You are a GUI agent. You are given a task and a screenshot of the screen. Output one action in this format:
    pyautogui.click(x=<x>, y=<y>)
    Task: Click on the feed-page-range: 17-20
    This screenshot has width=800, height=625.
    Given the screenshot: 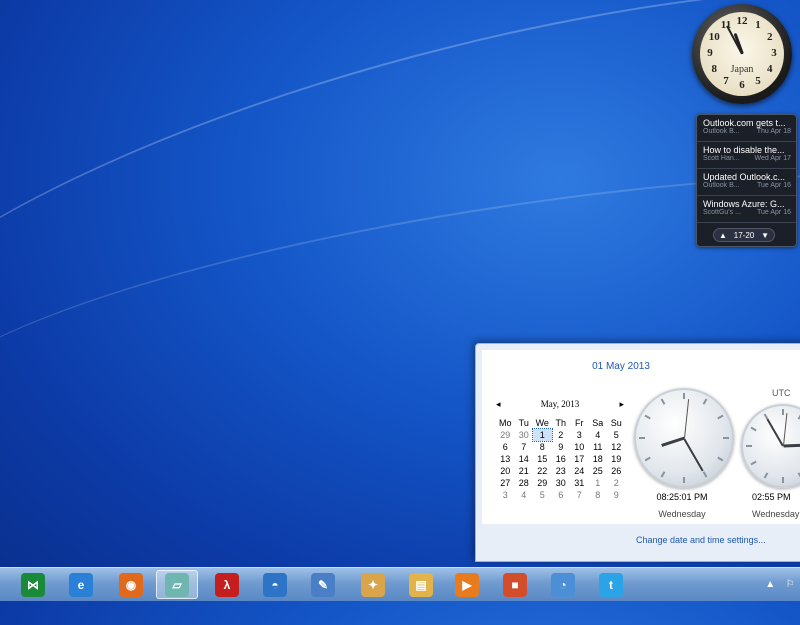 What is the action you would take?
    pyautogui.click(x=744, y=235)
    